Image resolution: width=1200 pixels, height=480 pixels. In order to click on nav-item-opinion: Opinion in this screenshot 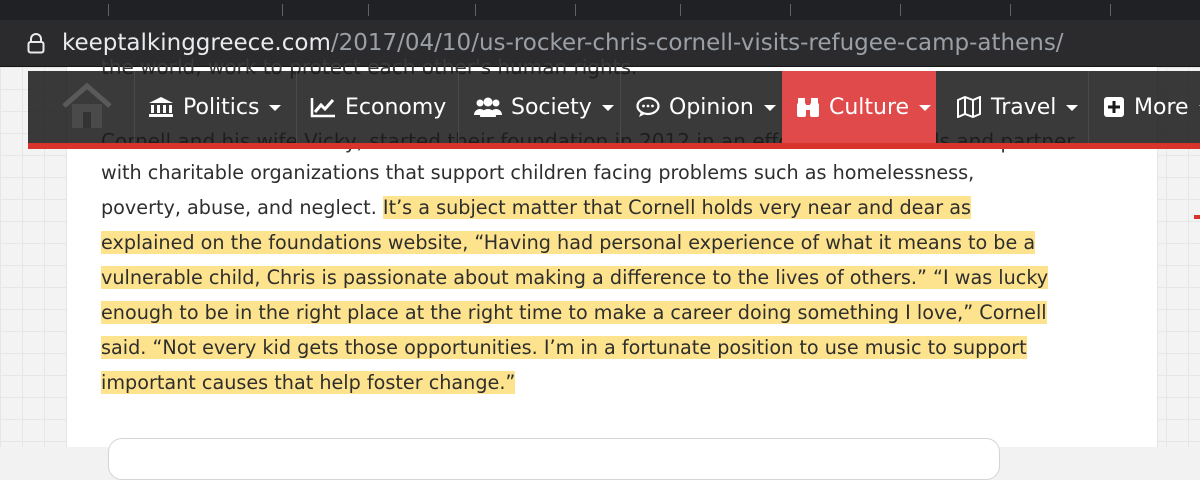, I will do `click(706, 107)`.